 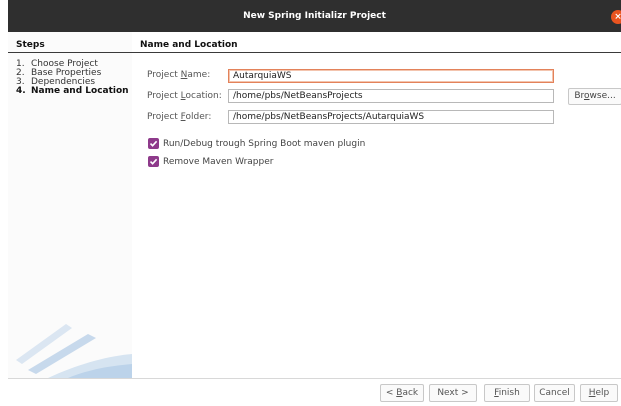 I want to click on steps-divider, so click(x=70, y=52).